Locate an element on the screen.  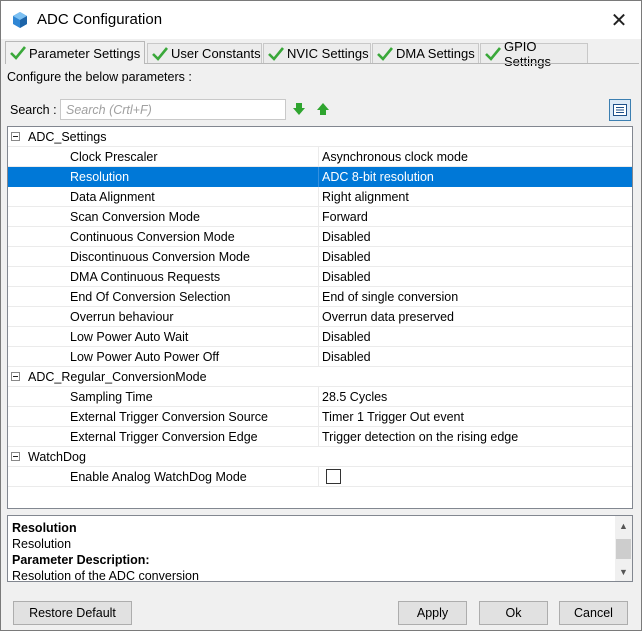
param-name: End Of Conversion Selection is located at coordinates (150, 297).